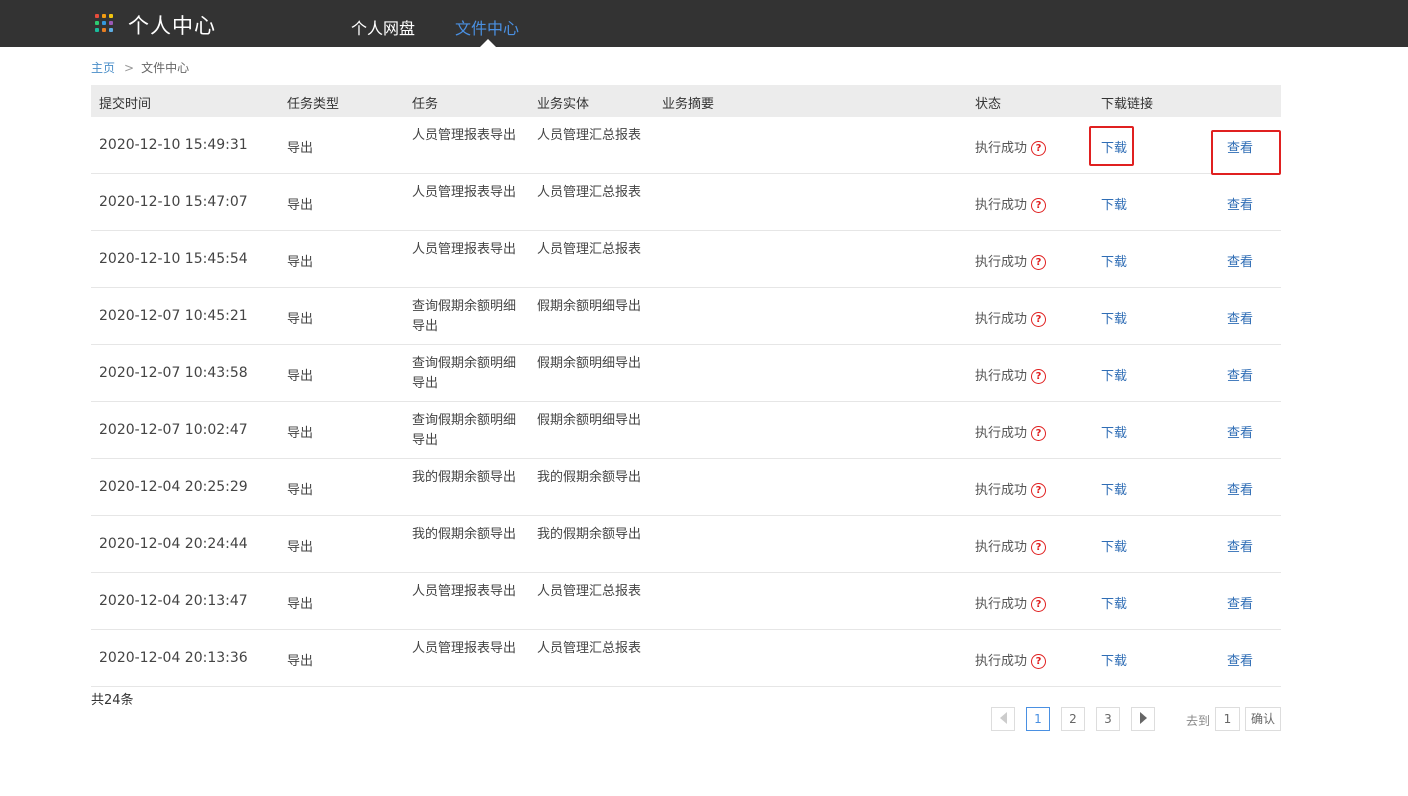  What do you see at coordinates (1073, 719) in the screenshot?
I see `page-2-button: 2` at bounding box center [1073, 719].